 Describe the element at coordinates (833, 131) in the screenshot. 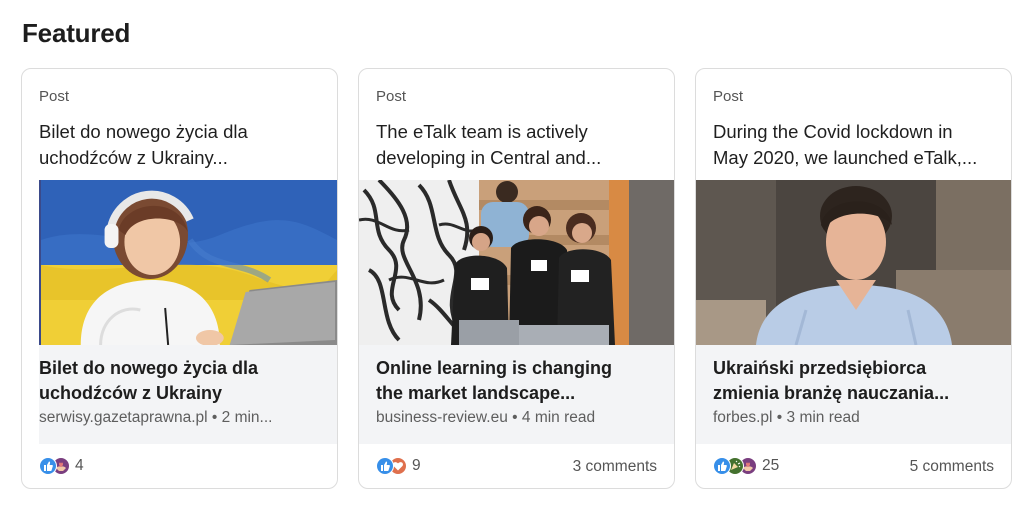

I see `excerpt-line: During the Covid lockdown in` at that location.